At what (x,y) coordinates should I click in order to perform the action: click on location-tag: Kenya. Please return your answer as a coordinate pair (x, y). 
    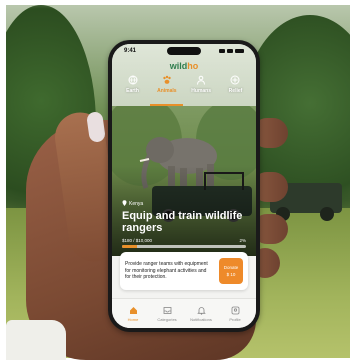
    Looking at the image, I should click on (132, 204).